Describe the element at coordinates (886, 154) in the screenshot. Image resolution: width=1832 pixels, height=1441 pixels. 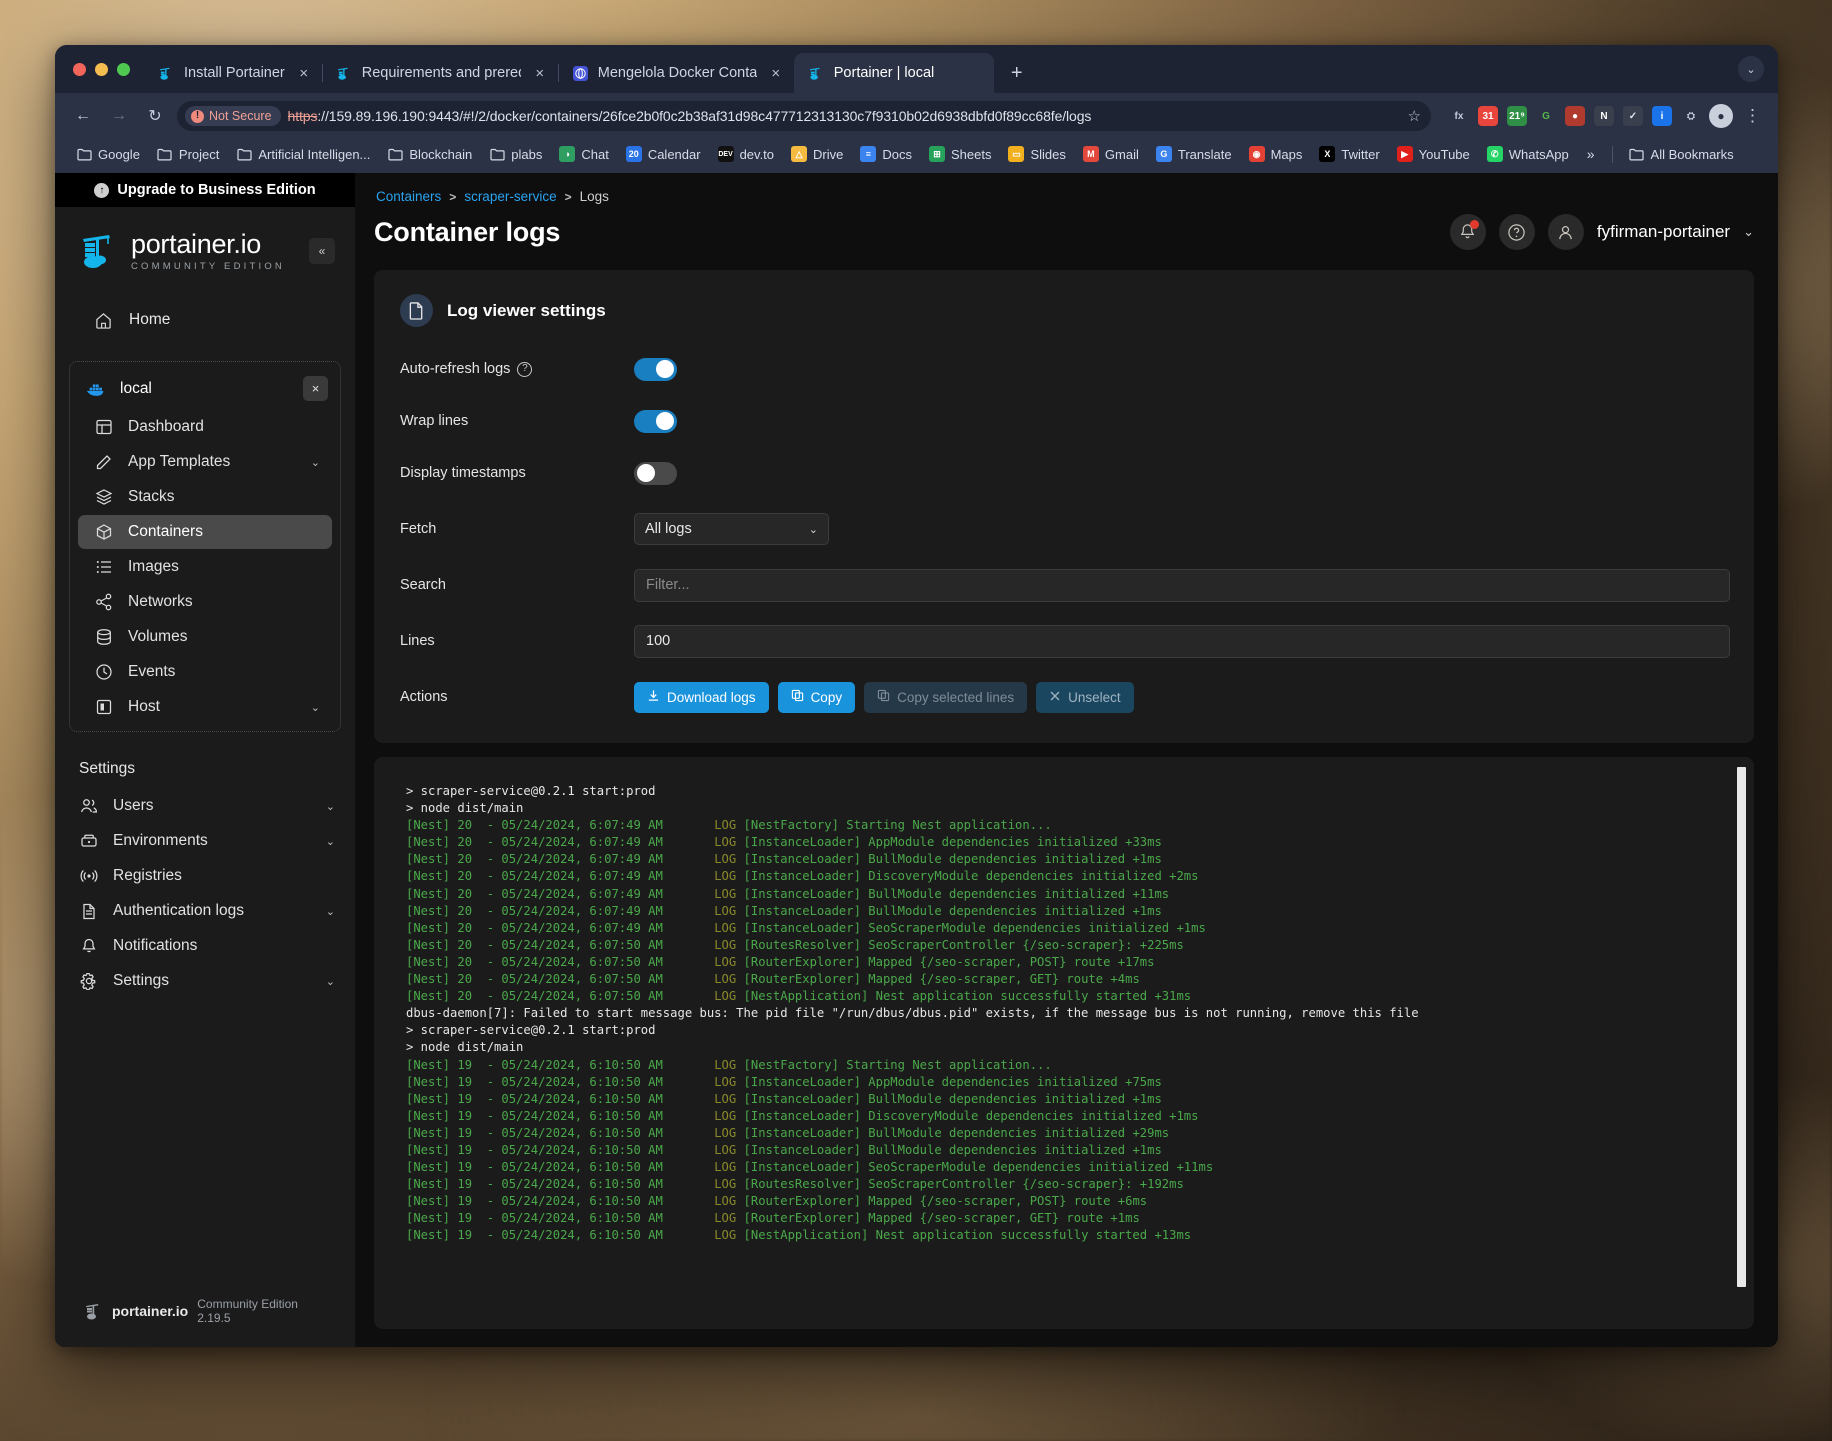
I see `bookmark-item-9: ≡ Docs` at that location.